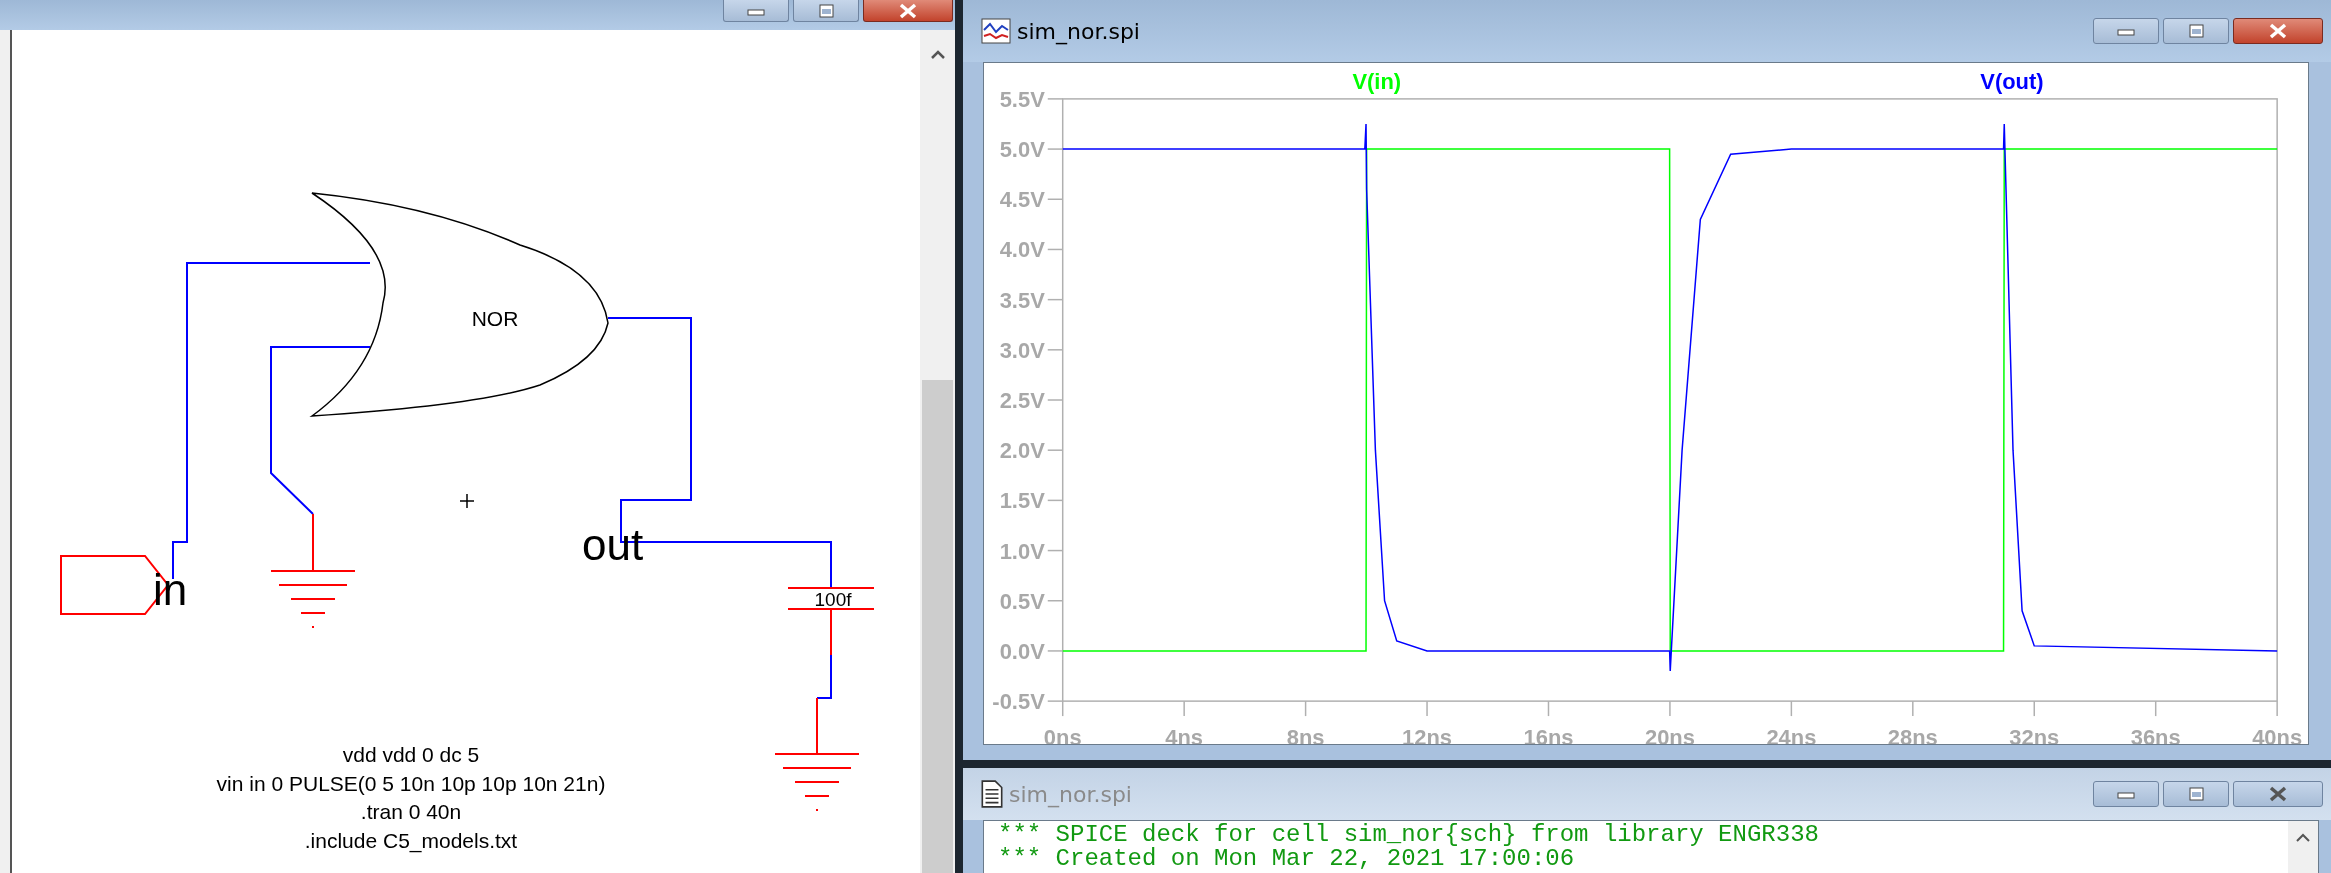 Image resolution: width=2331 pixels, height=873 pixels. Describe the element at coordinates (1287, 859) in the screenshot. I see `text-line: *** Created on Mon Mar 22, 2021 17:00:06` at that location.